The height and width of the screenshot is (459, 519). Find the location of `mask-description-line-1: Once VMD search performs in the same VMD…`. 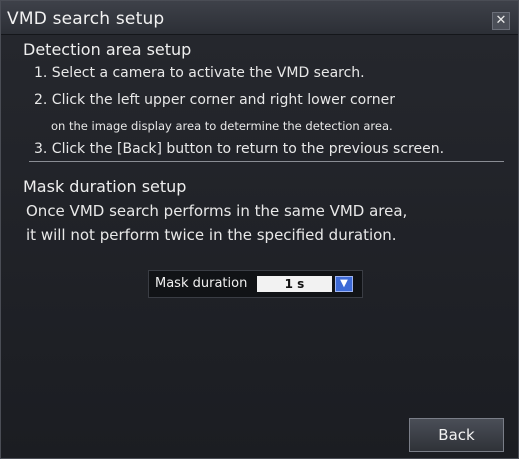

mask-description-line-1: Once VMD search performs in the same VMD… is located at coordinates (217, 211).